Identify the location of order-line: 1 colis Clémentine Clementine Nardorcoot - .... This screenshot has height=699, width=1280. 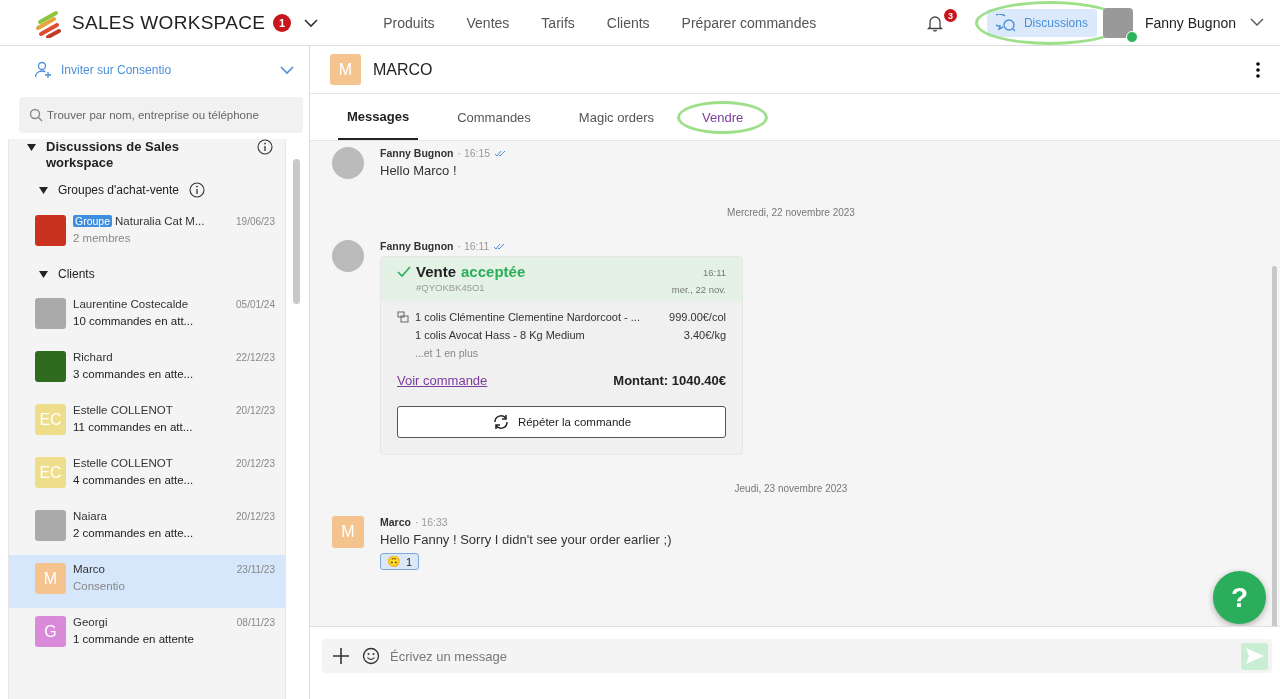
(528, 317).